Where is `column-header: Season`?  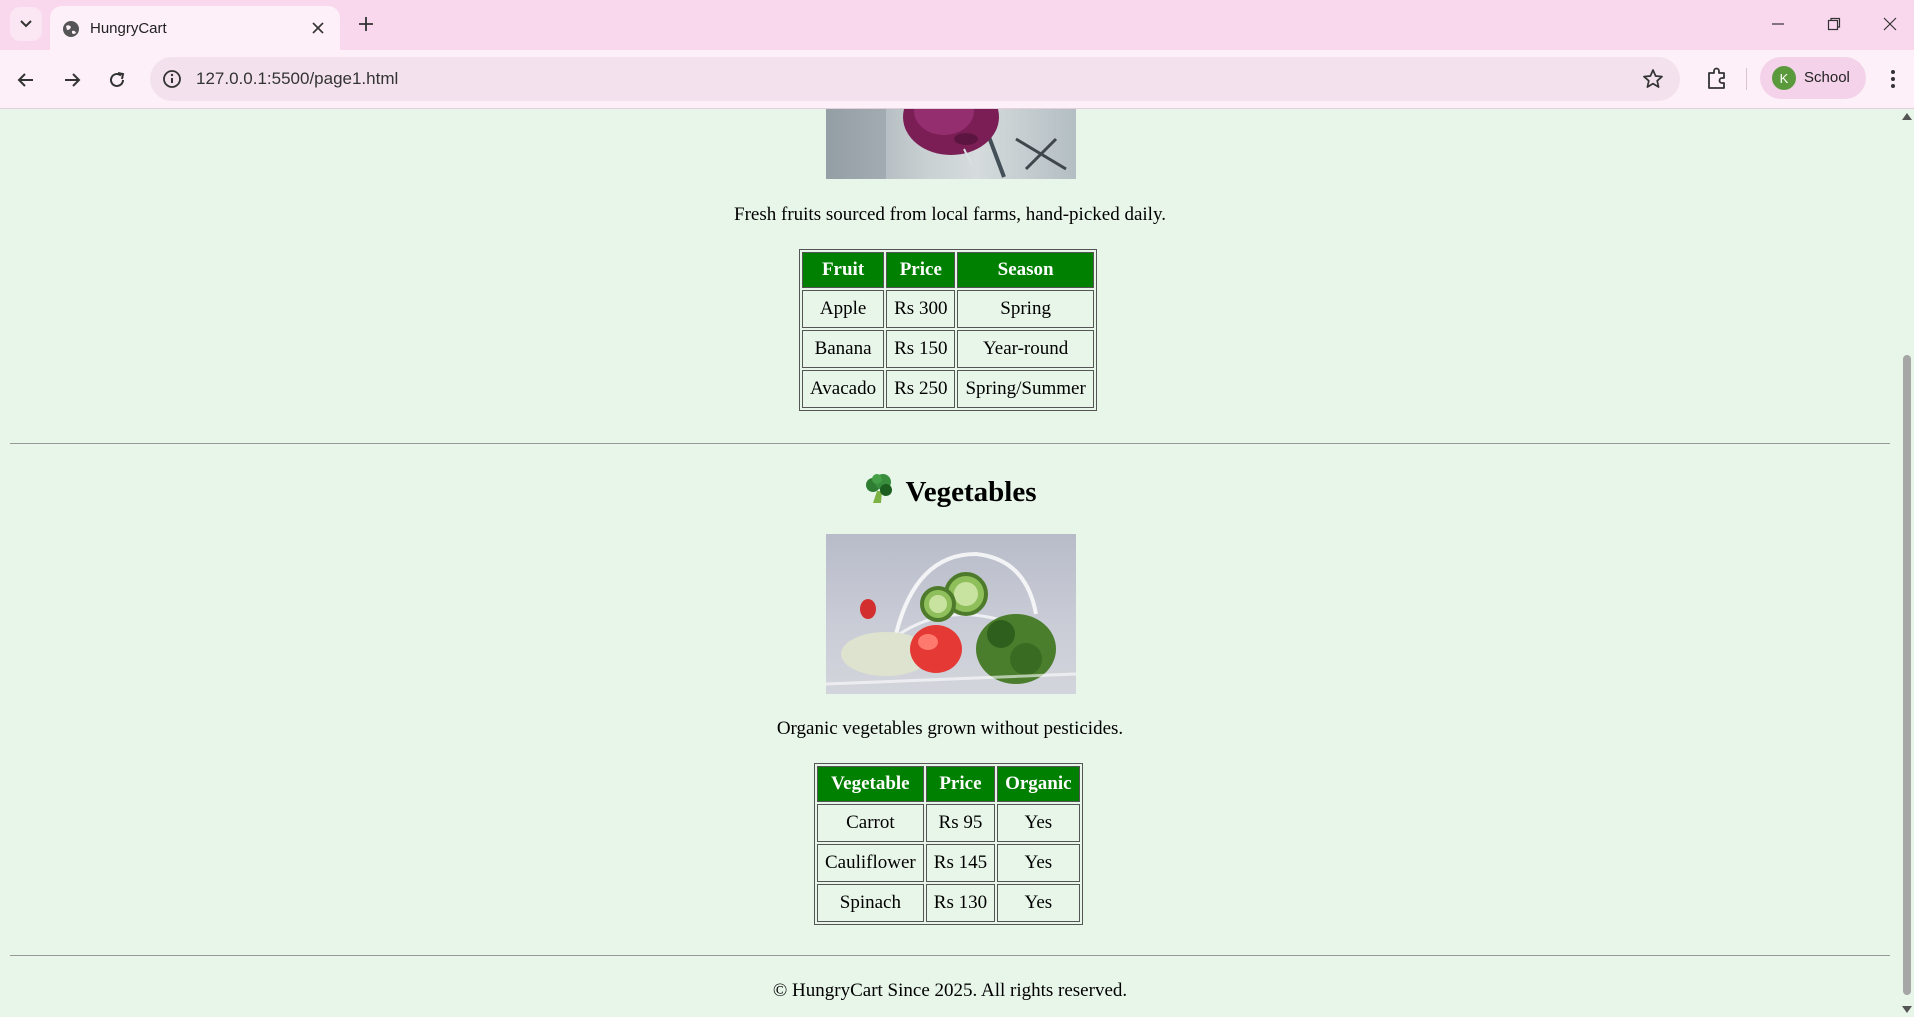
column-header: Season is located at coordinates (1025, 270).